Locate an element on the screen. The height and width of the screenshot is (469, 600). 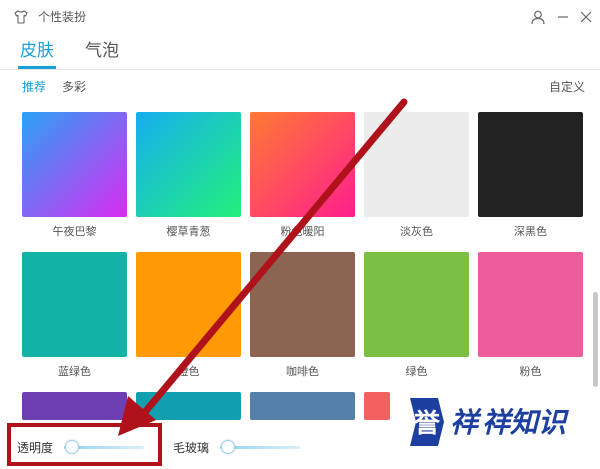
skin-tile-label: 橙色 is located at coordinates (188, 371).